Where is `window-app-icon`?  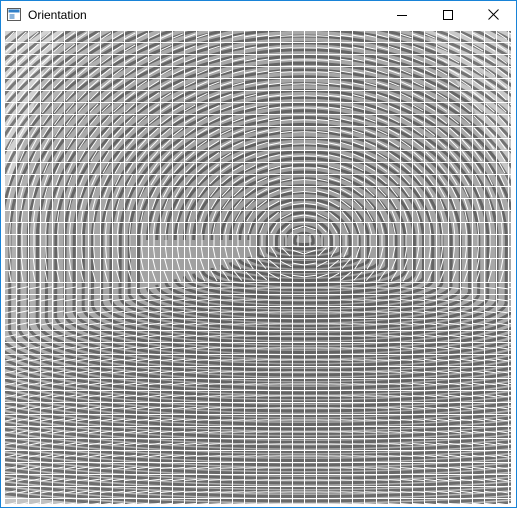 window-app-icon is located at coordinates (14, 14).